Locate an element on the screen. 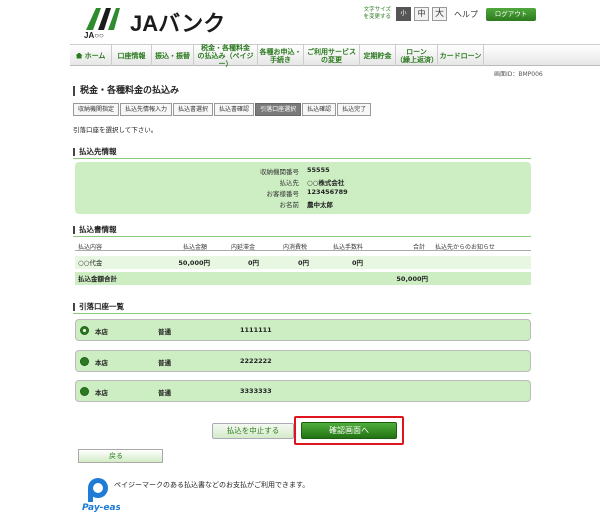  confirm-screen-button: 確認画面へ is located at coordinates (349, 430).